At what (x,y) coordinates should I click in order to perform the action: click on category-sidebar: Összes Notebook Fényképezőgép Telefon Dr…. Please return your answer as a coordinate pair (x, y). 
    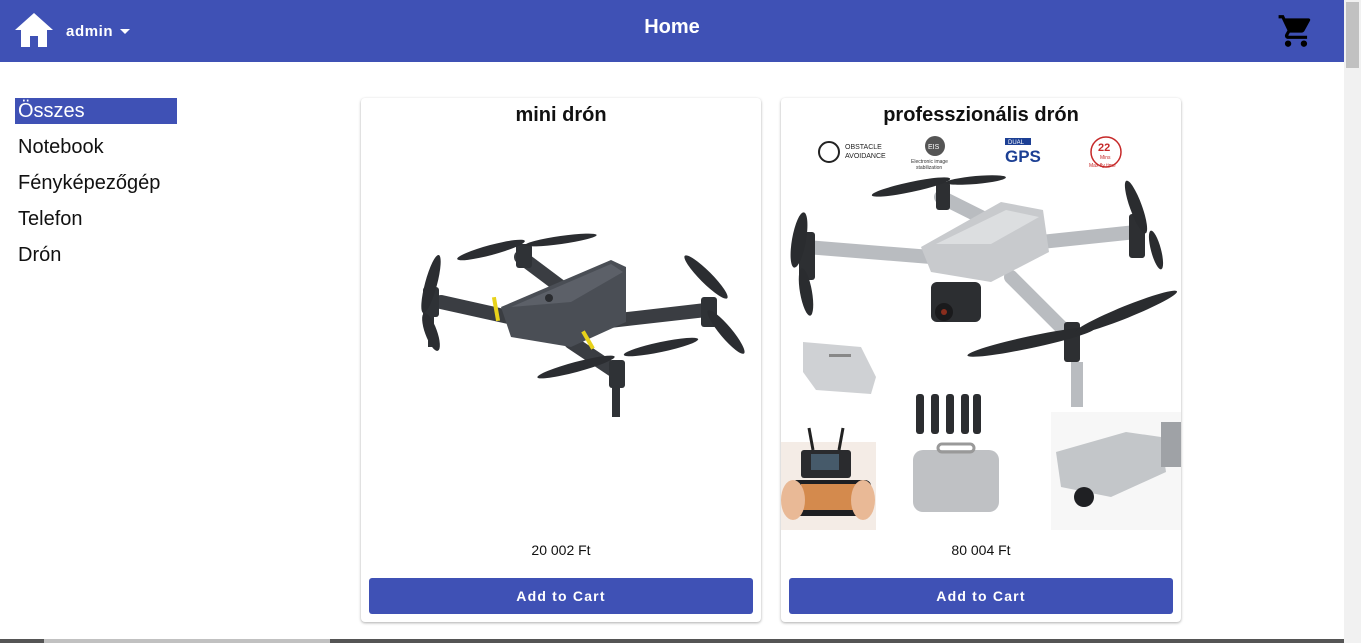
    Looking at the image, I should click on (96, 188).